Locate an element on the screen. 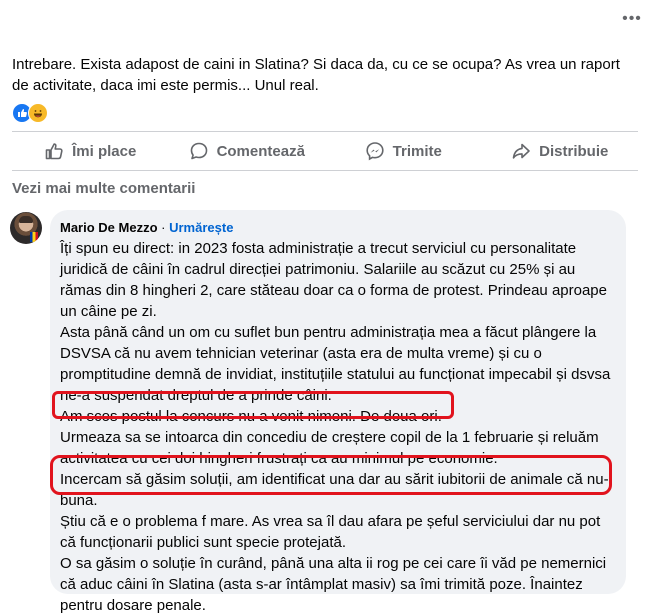 The image size is (650, 616). haha-reaction-icon is located at coordinates (38, 113).